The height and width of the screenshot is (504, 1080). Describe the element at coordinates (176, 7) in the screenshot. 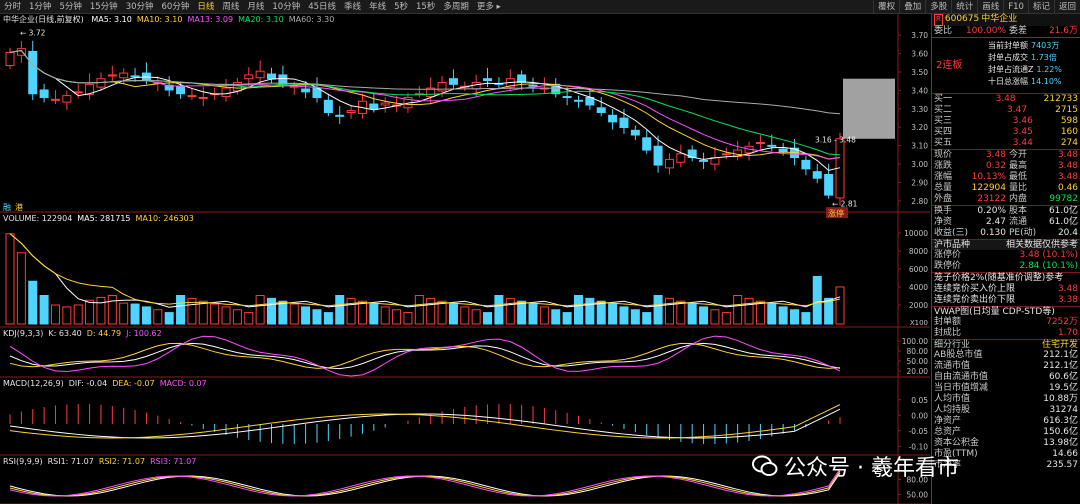

I see `period-tab: 60分钟` at that location.